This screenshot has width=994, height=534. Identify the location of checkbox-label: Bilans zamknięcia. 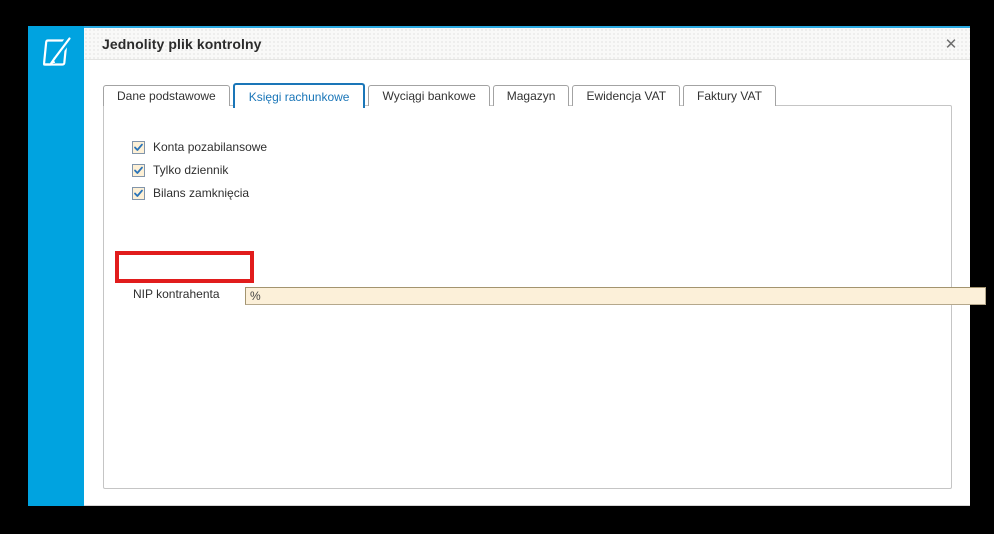
(201, 193).